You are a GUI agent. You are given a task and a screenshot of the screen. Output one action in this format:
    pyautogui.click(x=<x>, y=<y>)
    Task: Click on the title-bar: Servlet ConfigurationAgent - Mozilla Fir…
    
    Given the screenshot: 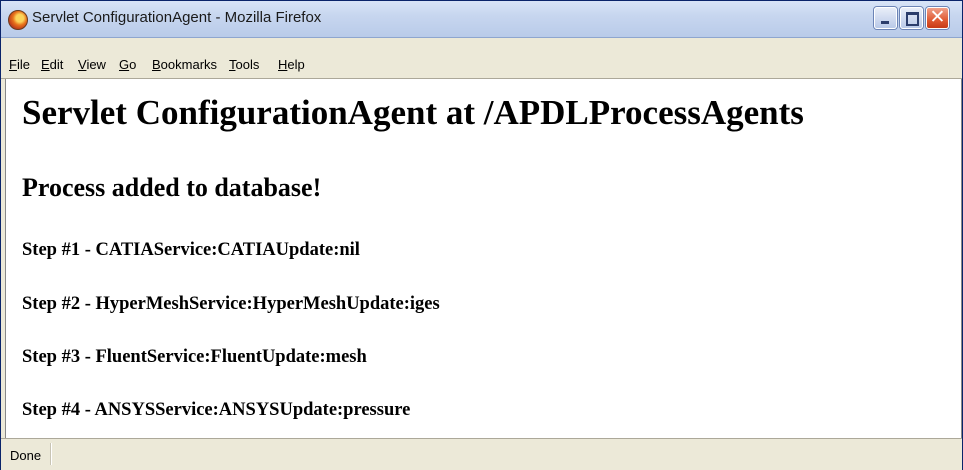 What is the action you would take?
    pyautogui.click(x=481, y=19)
    